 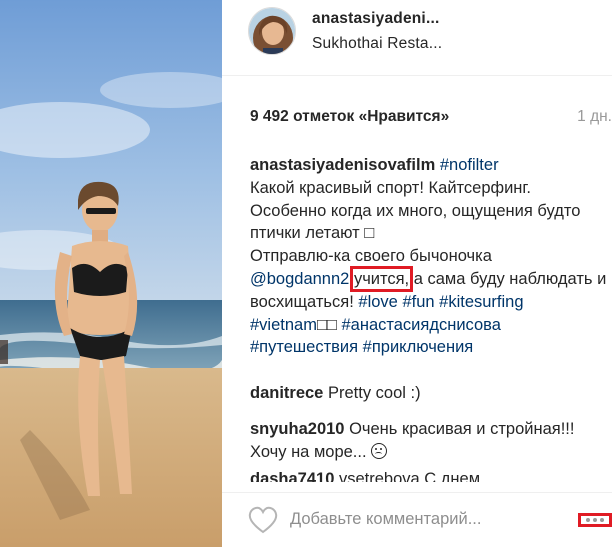 I want to click on avatar-photo, so click(x=272, y=31).